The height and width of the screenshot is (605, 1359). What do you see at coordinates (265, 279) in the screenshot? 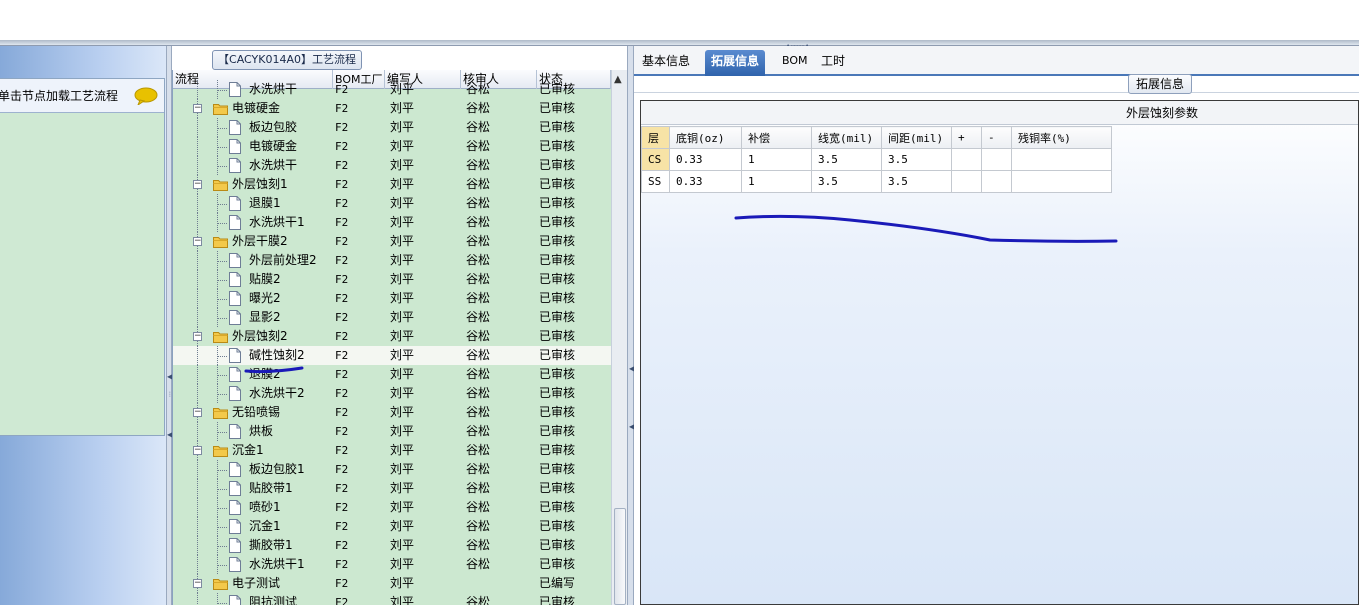
I see `tree-node-label: 贴膜2` at bounding box center [265, 279].